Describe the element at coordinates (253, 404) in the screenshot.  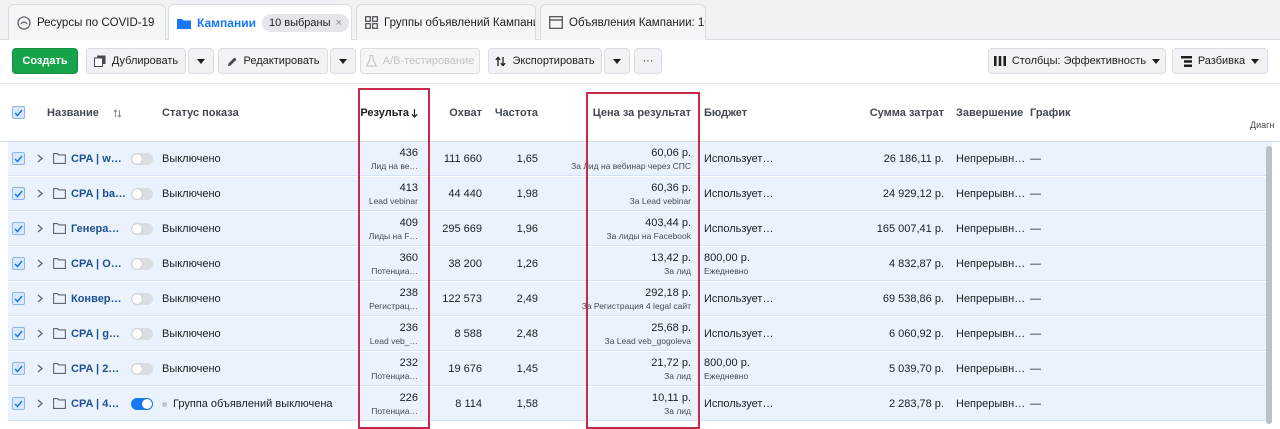
I see `status-text: Группа объявлений выключена` at that location.